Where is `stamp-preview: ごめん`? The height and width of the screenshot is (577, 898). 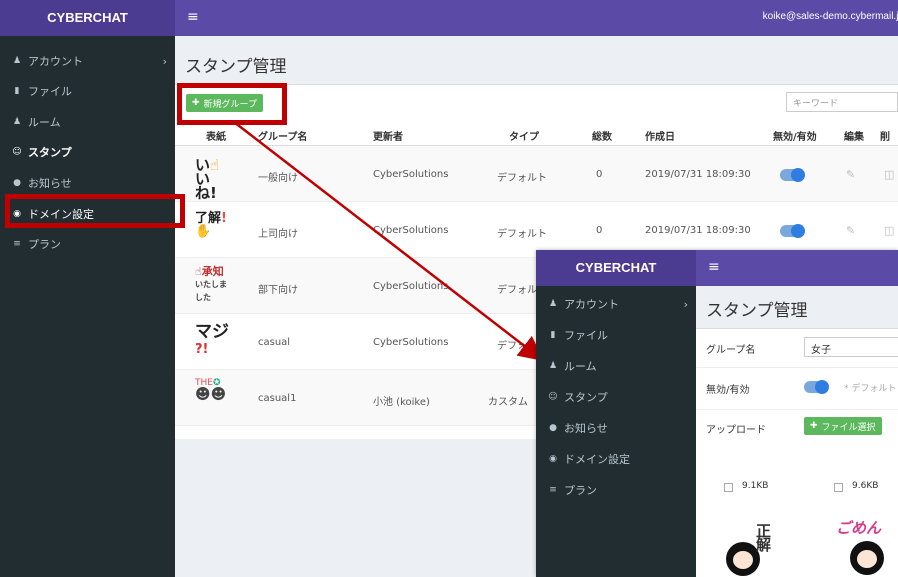 stamp-preview: ごめん is located at coordinates (867, 547).